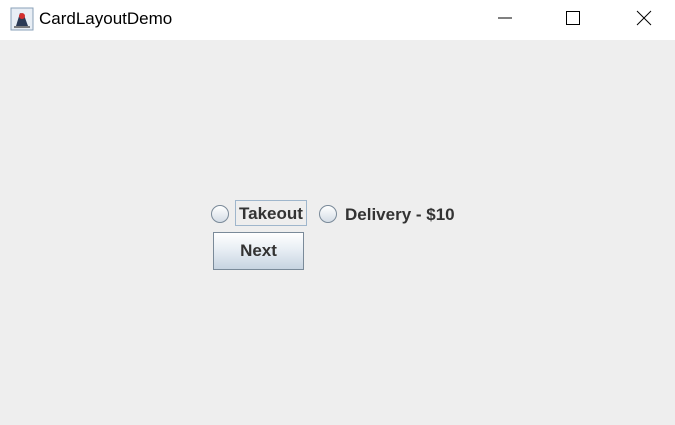  I want to click on maximize-button, so click(573, 18).